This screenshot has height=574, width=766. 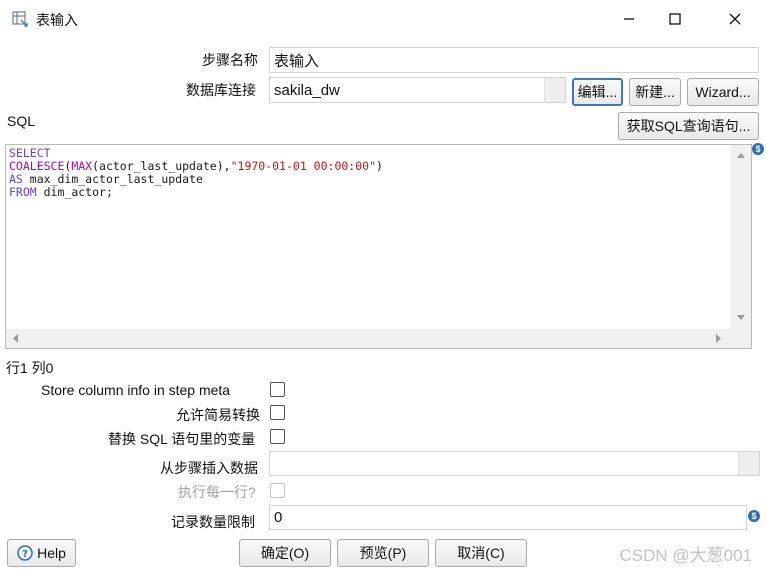 What do you see at coordinates (307, 90) in the screenshot?
I see `db-connection-value: sakila_dw` at bounding box center [307, 90].